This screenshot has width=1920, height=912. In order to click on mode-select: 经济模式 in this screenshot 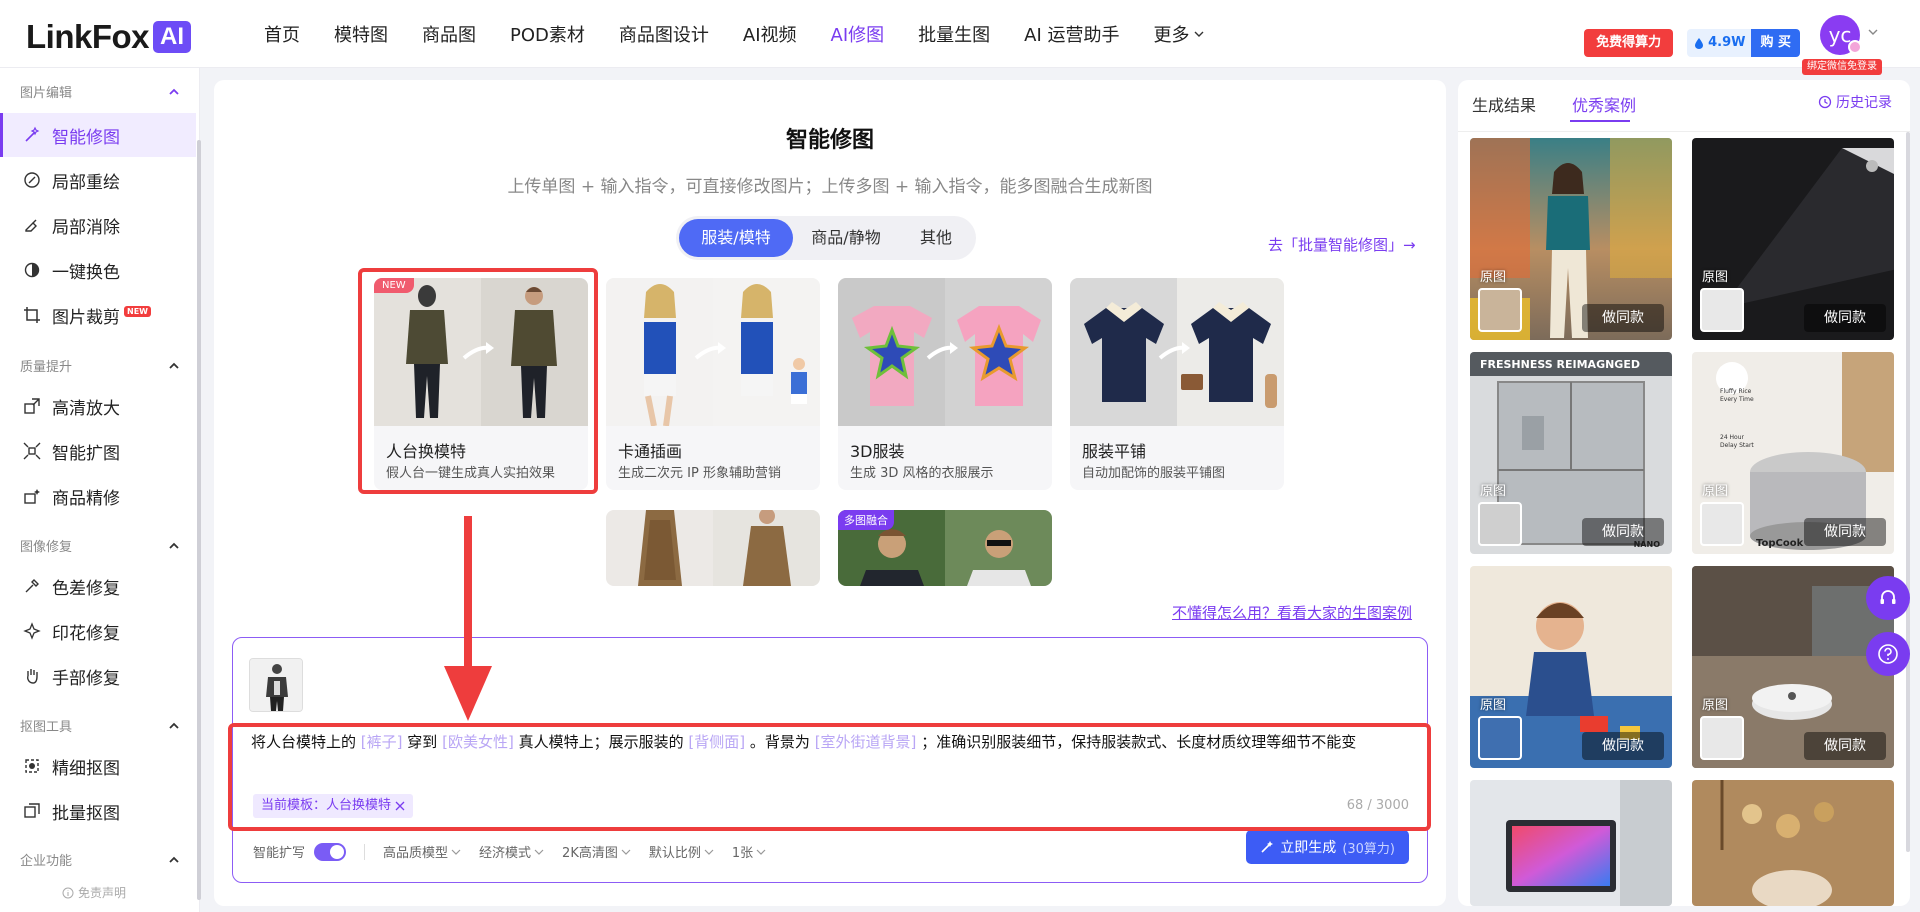, I will do `click(511, 851)`.